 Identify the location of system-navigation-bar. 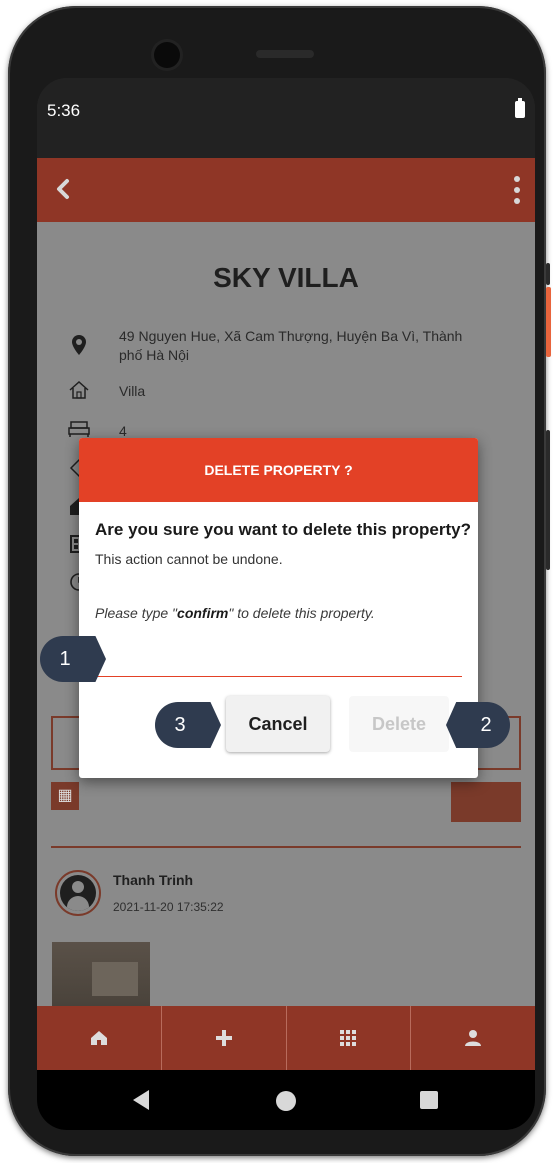
(286, 1100).